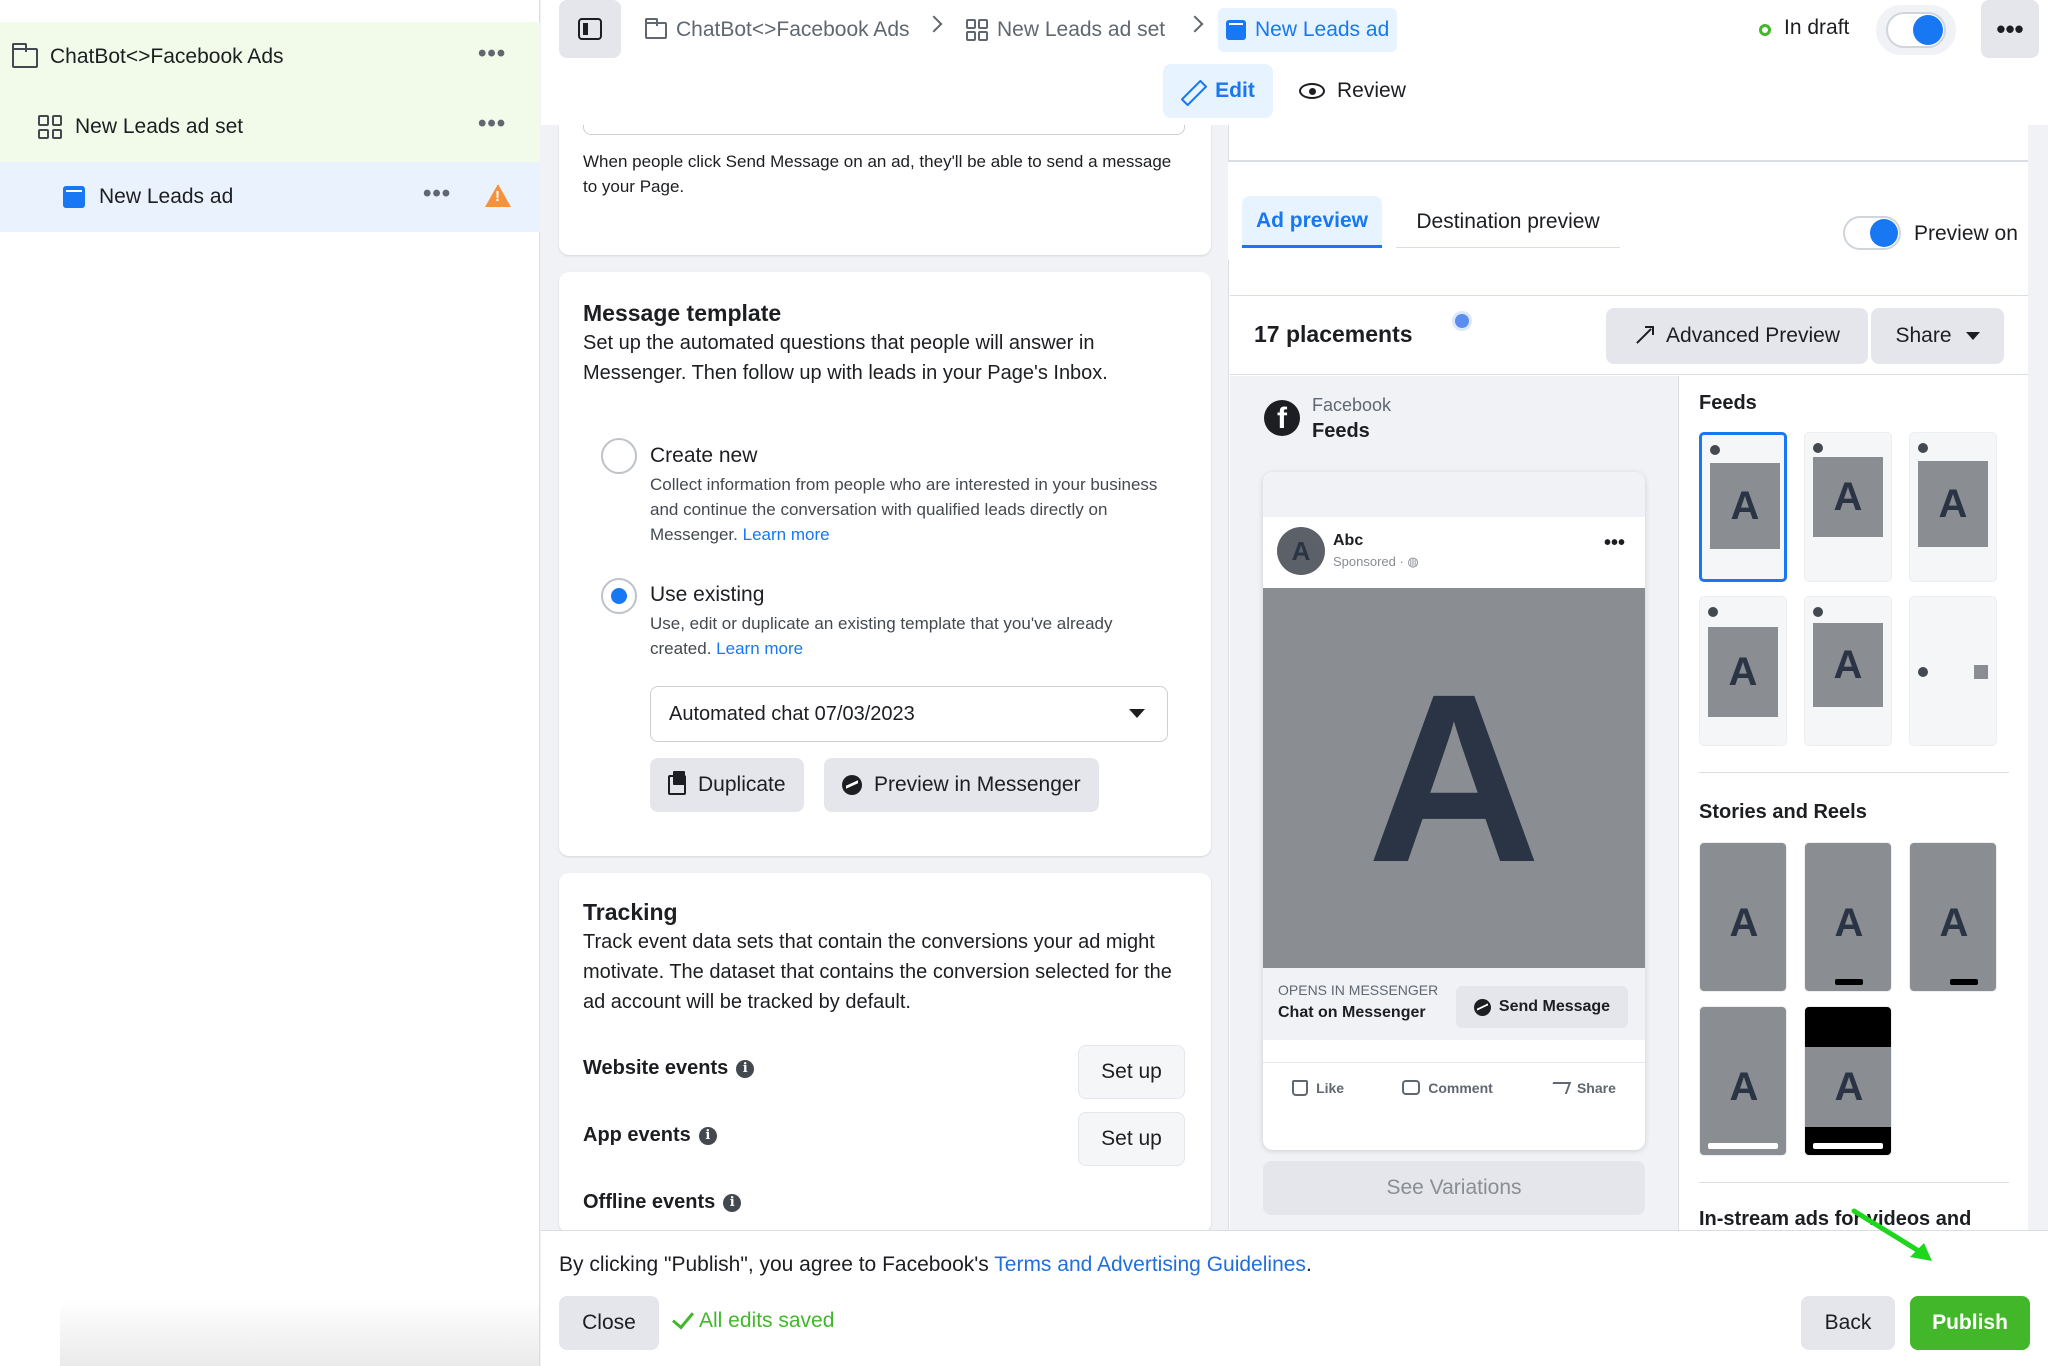 This screenshot has width=2048, height=1366. I want to click on breadcrumb-campaign: ChatBot<>Facebook Ads, so click(777, 30).